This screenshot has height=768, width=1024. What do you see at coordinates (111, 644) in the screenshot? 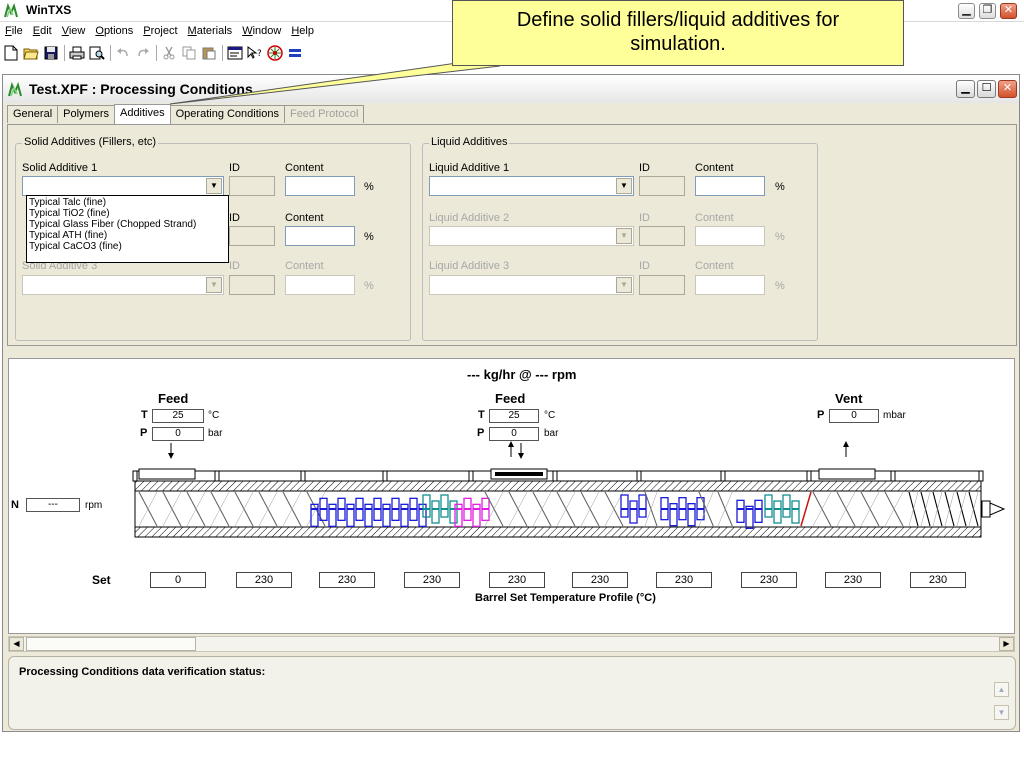
I see `scroll-thumb` at bounding box center [111, 644].